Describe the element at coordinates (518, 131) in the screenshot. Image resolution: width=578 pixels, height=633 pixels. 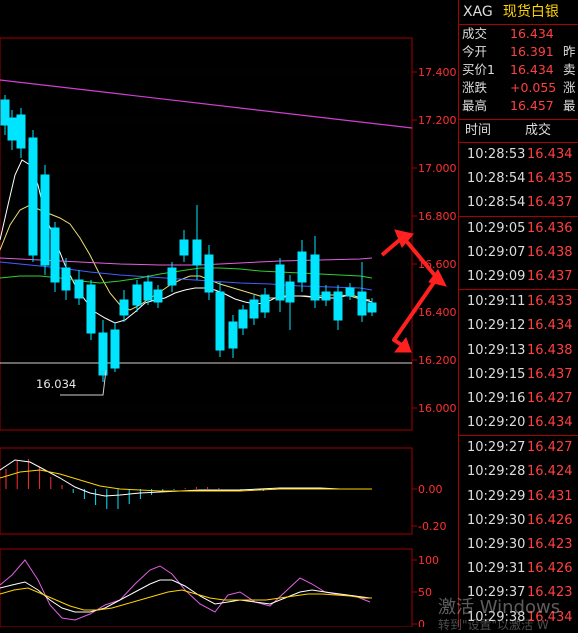
I see `ticks-header: 时间 成交` at that location.